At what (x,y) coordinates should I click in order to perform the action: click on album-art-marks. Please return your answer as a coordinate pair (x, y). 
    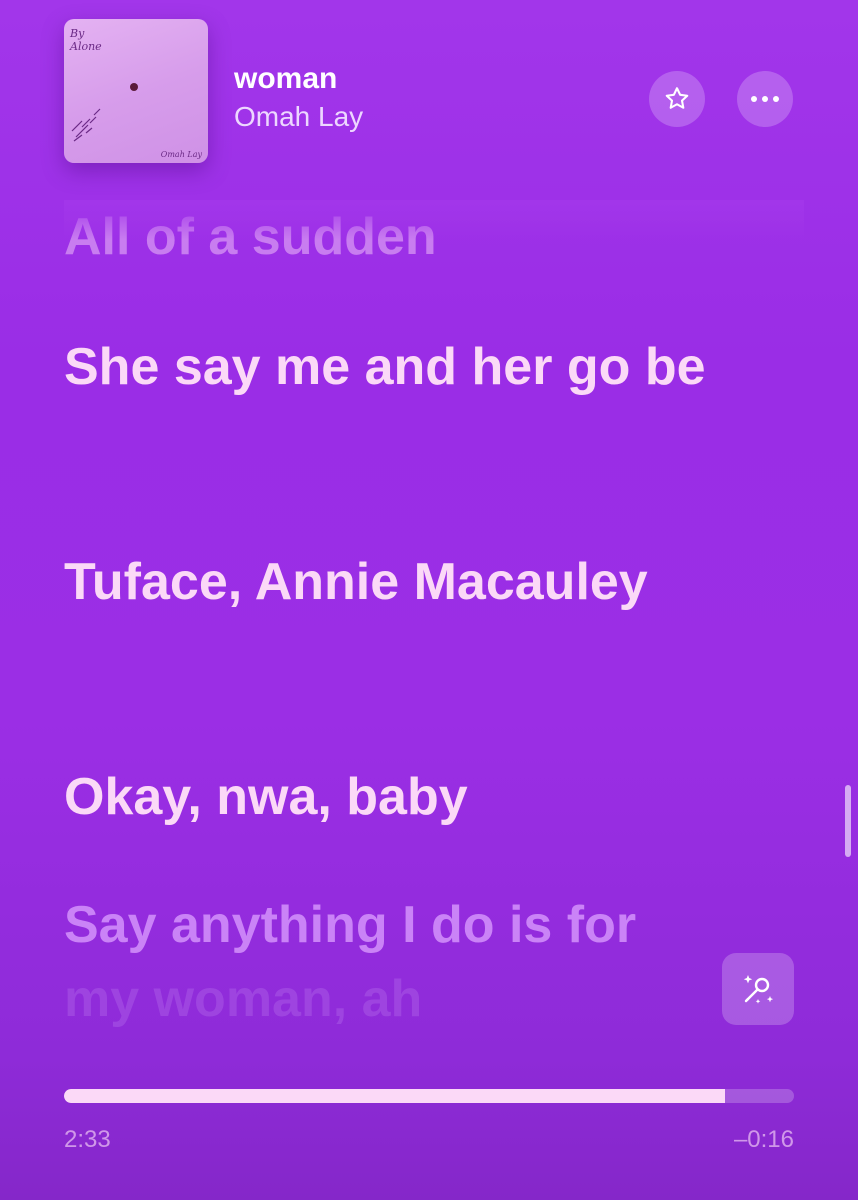
    Looking at the image, I should click on (86, 125).